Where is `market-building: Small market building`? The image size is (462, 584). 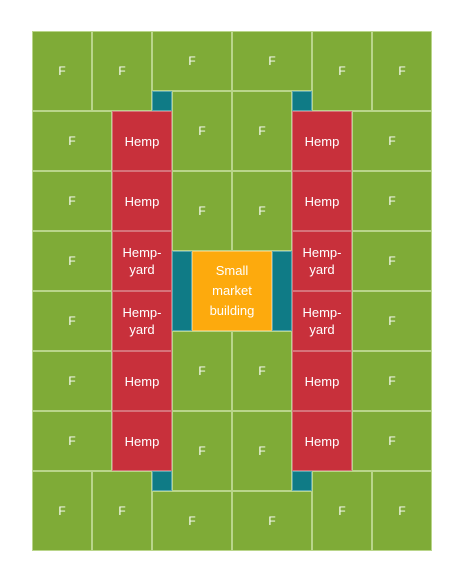
market-building: Small market building is located at coordinates (232, 291).